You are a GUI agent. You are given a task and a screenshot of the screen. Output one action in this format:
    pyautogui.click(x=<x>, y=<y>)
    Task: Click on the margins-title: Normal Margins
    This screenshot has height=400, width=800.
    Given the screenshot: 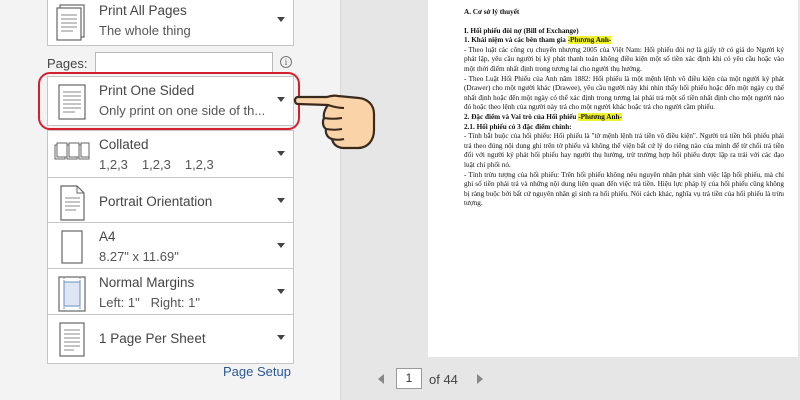 What is the action you would take?
    pyautogui.click(x=147, y=282)
    